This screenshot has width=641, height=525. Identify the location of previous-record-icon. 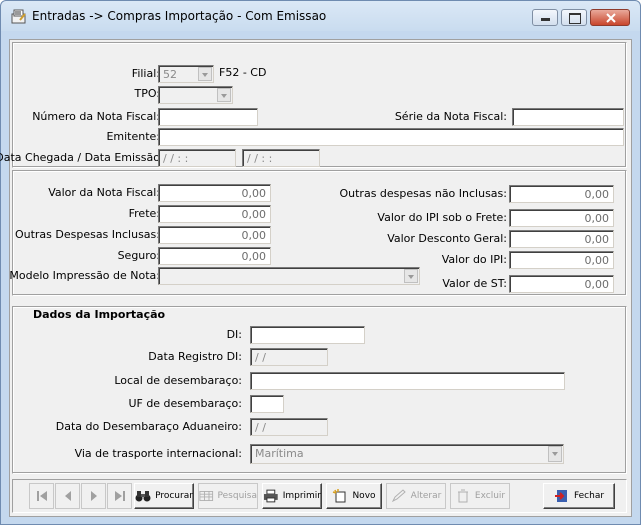
(67, 496).